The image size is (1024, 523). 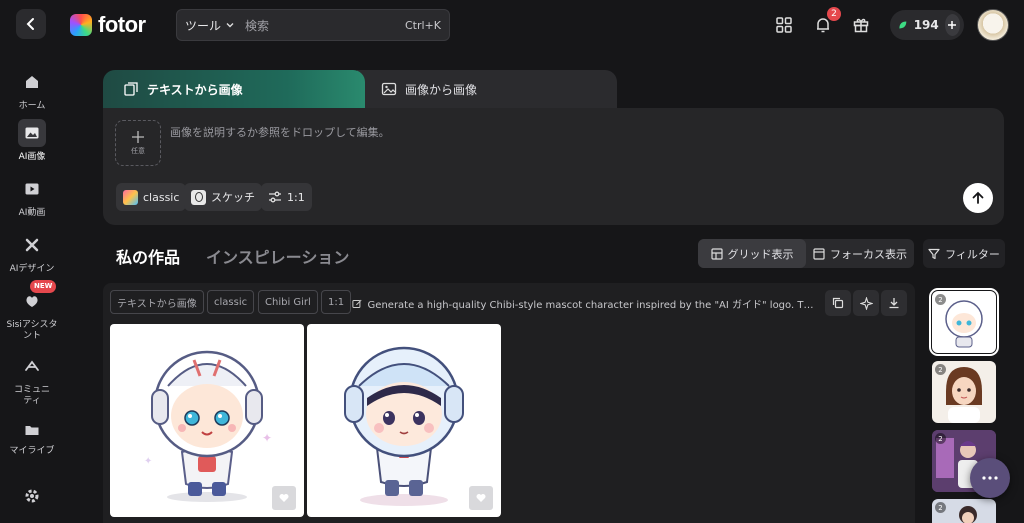 I want to click on copy-button, so click(x=838, y=303).